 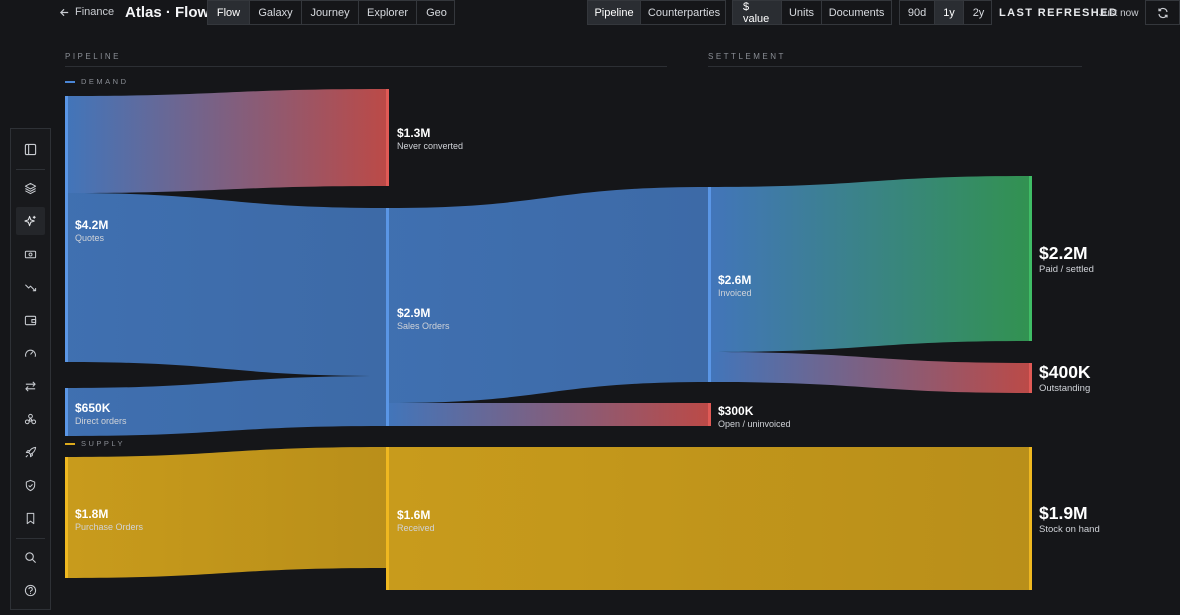 What do you see at coordinates (549, 414) in the screenshot?
I see `link-sales-open` at bounding box center [549, 414].